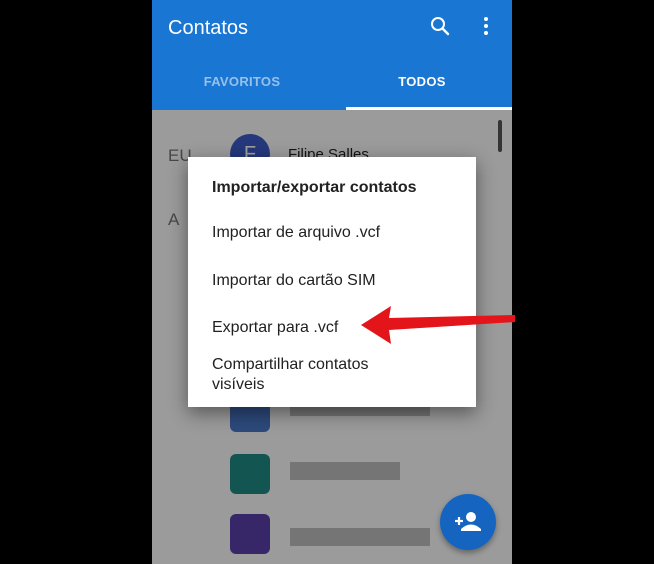 The image size is (654, 564). Describe the element at coordinates (486, 26) in the screenshot. I see `more-vert-icon` at that location.